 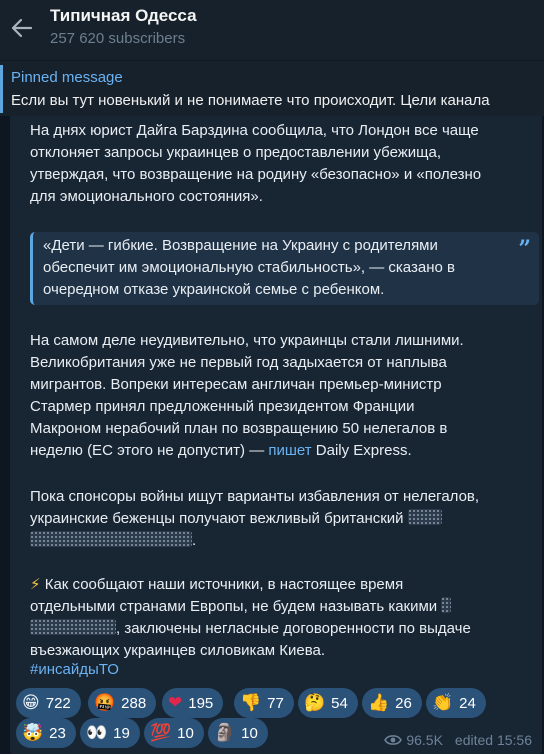 I want to click on view-count: 96.5K, so click(x=424, y=740).